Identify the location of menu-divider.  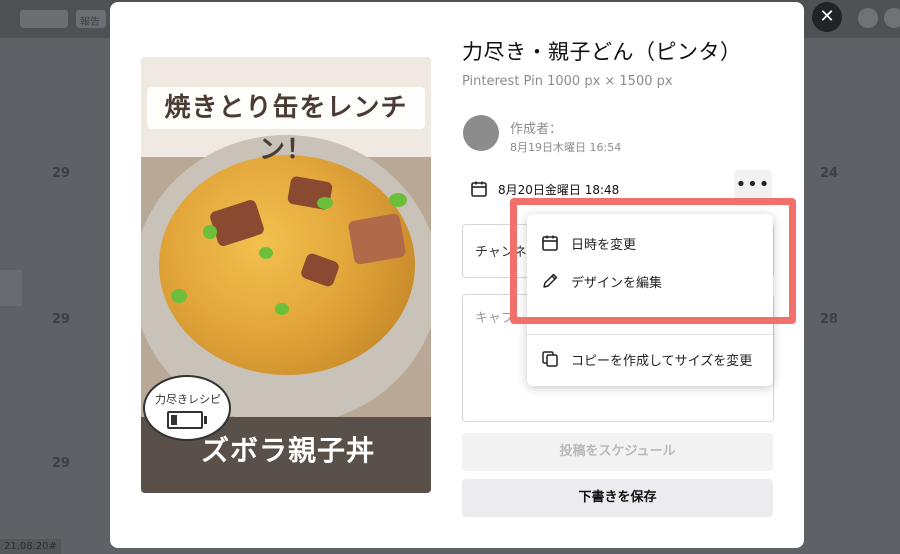
(650, 334).